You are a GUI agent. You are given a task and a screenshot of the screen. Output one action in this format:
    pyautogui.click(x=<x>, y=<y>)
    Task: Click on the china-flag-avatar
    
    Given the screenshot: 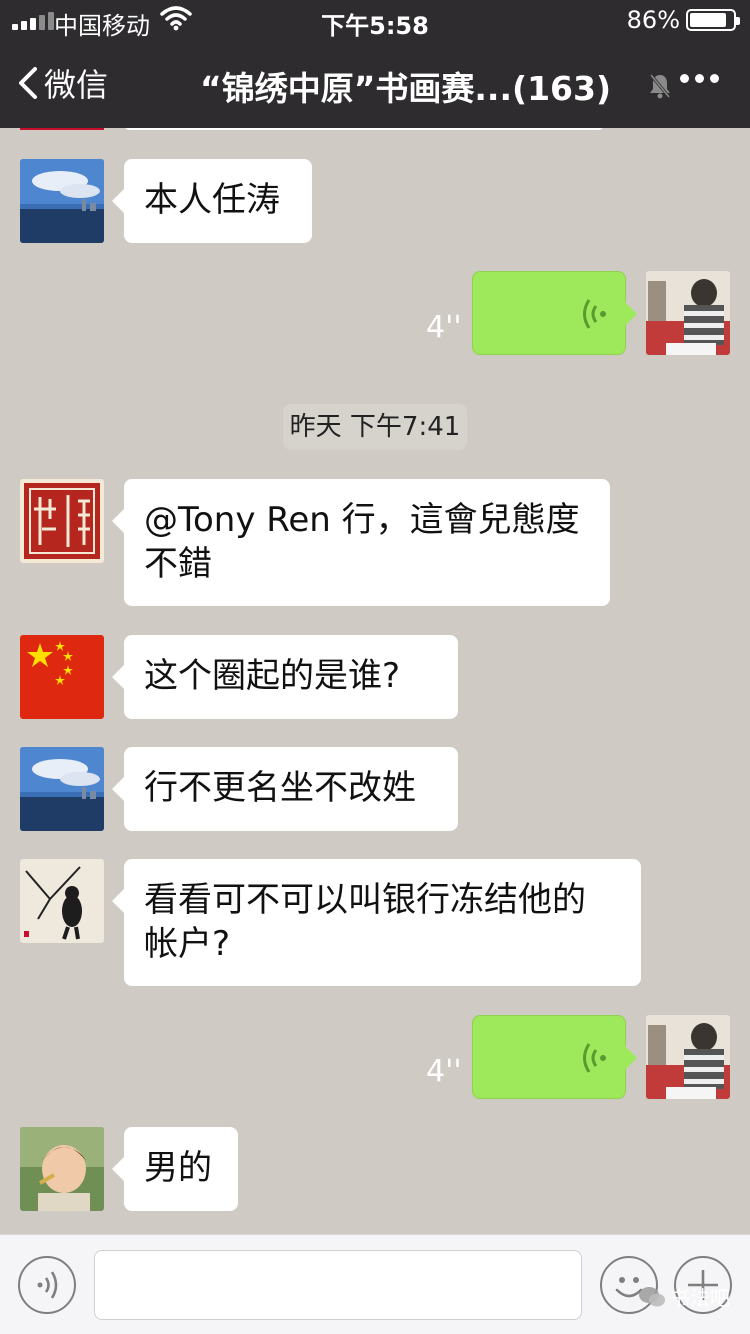 What is the action you would take?
    pyautogui.click(x=62, y=677)
    